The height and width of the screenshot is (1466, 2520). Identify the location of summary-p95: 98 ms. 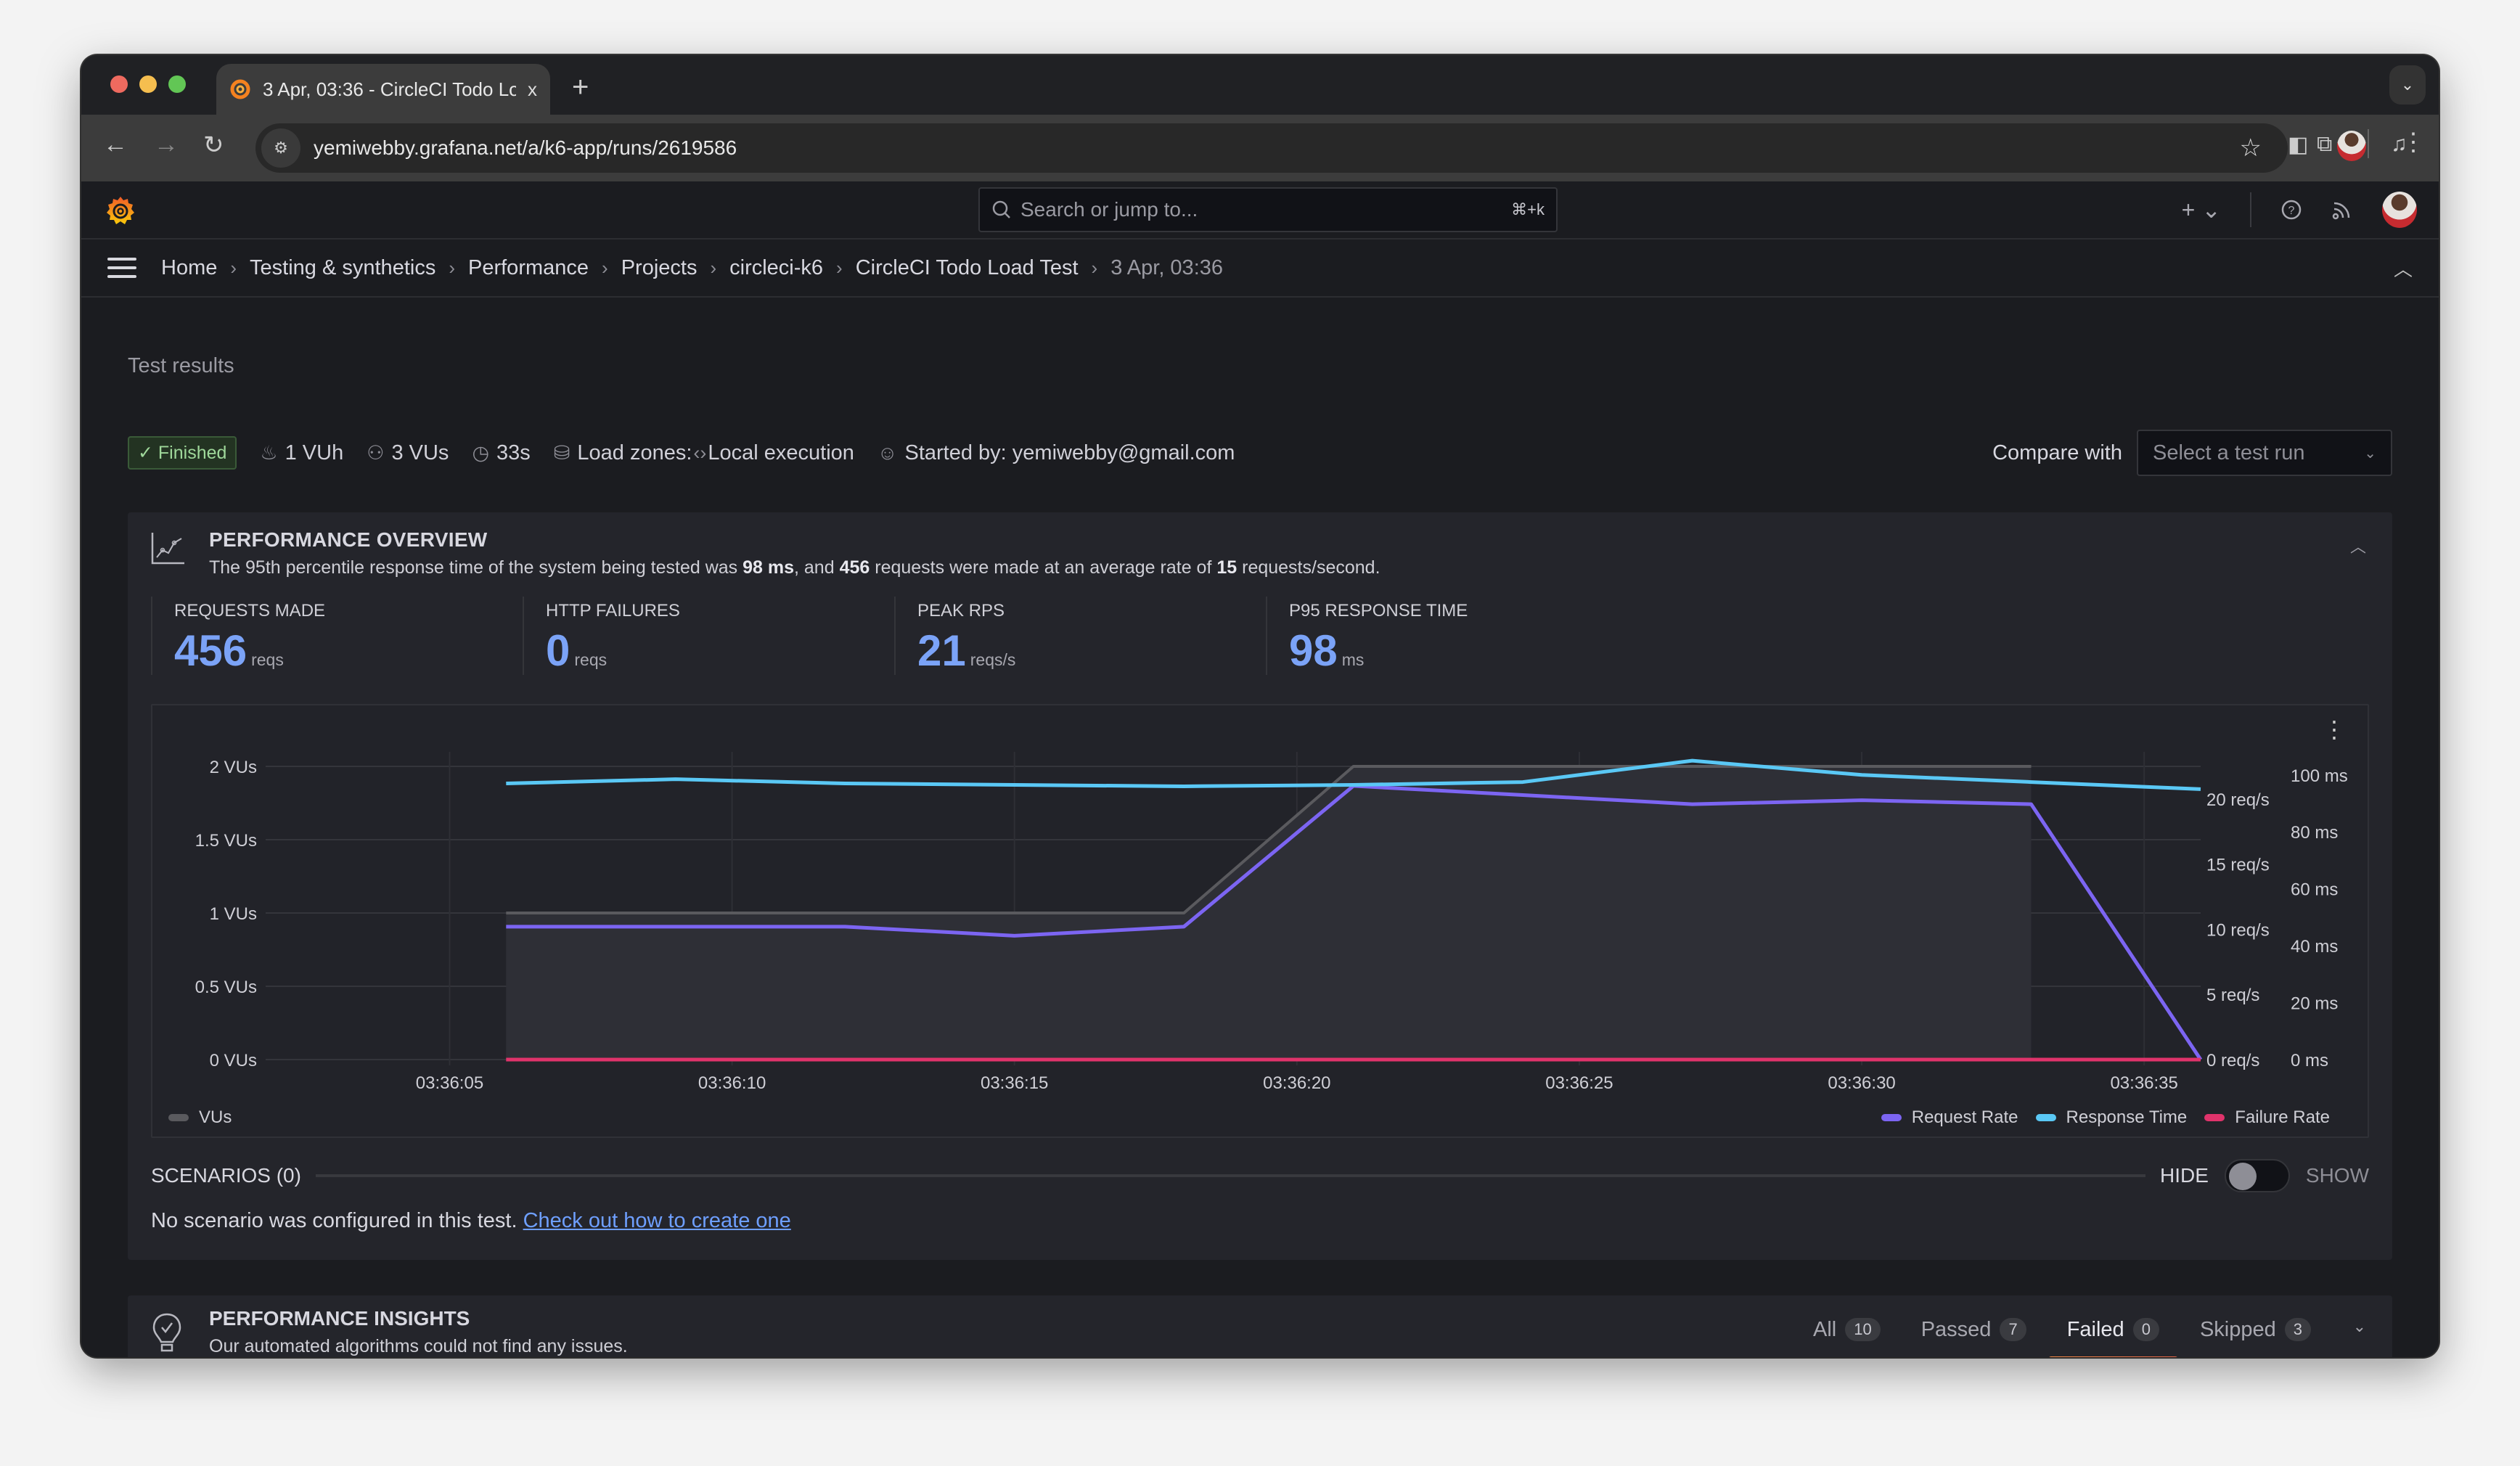
(769, 567).